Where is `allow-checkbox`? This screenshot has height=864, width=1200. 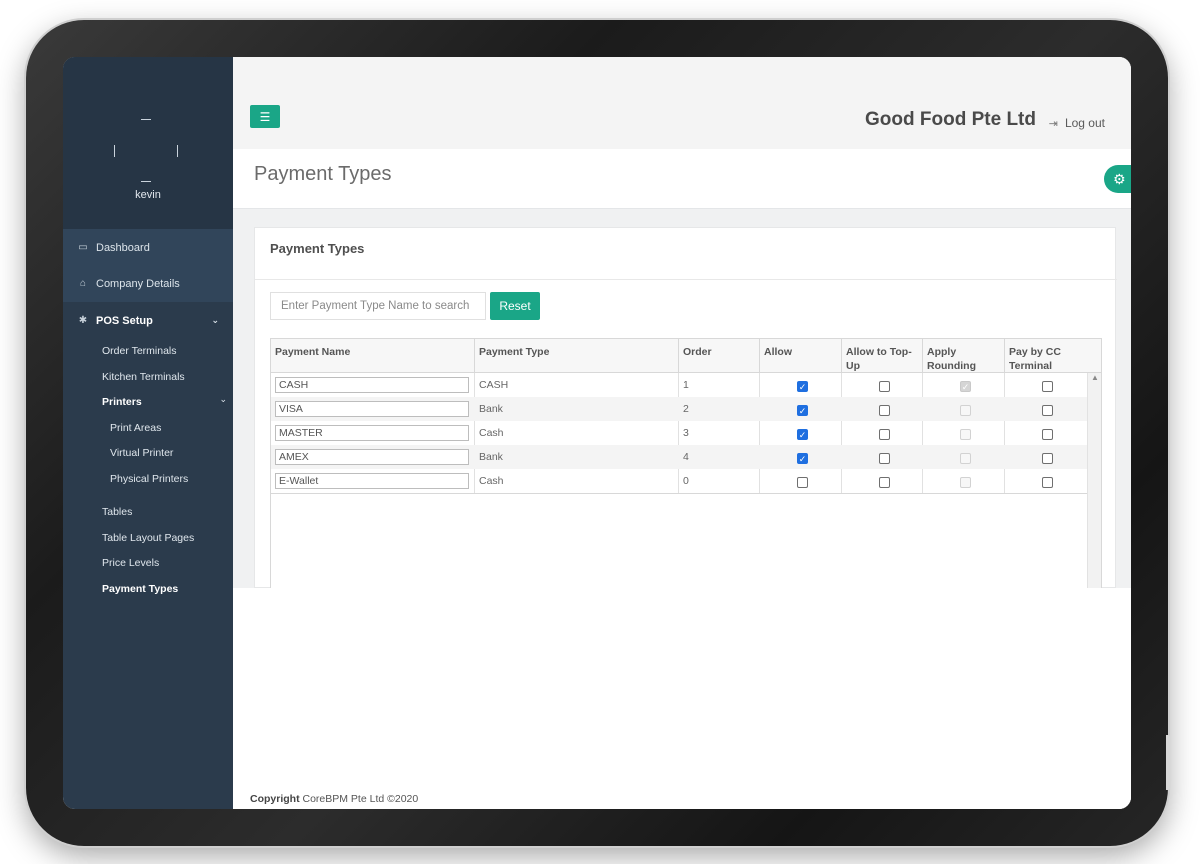
allow-checkbox is located at coordinates (802, 482).